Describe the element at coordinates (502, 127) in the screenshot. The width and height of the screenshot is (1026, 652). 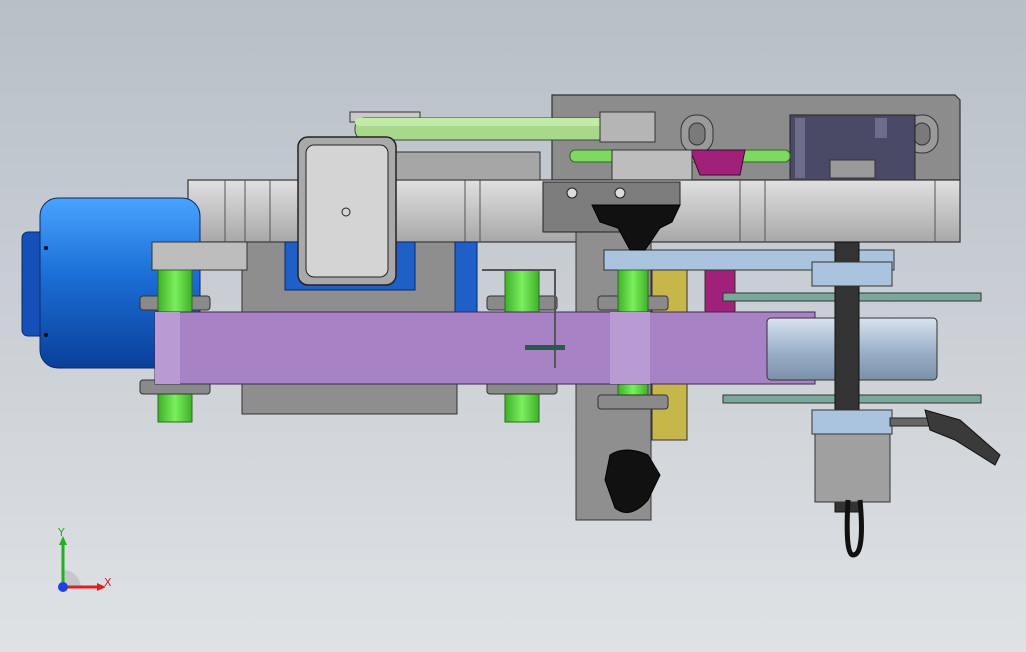
I see `upper-timing-belt` at that location.